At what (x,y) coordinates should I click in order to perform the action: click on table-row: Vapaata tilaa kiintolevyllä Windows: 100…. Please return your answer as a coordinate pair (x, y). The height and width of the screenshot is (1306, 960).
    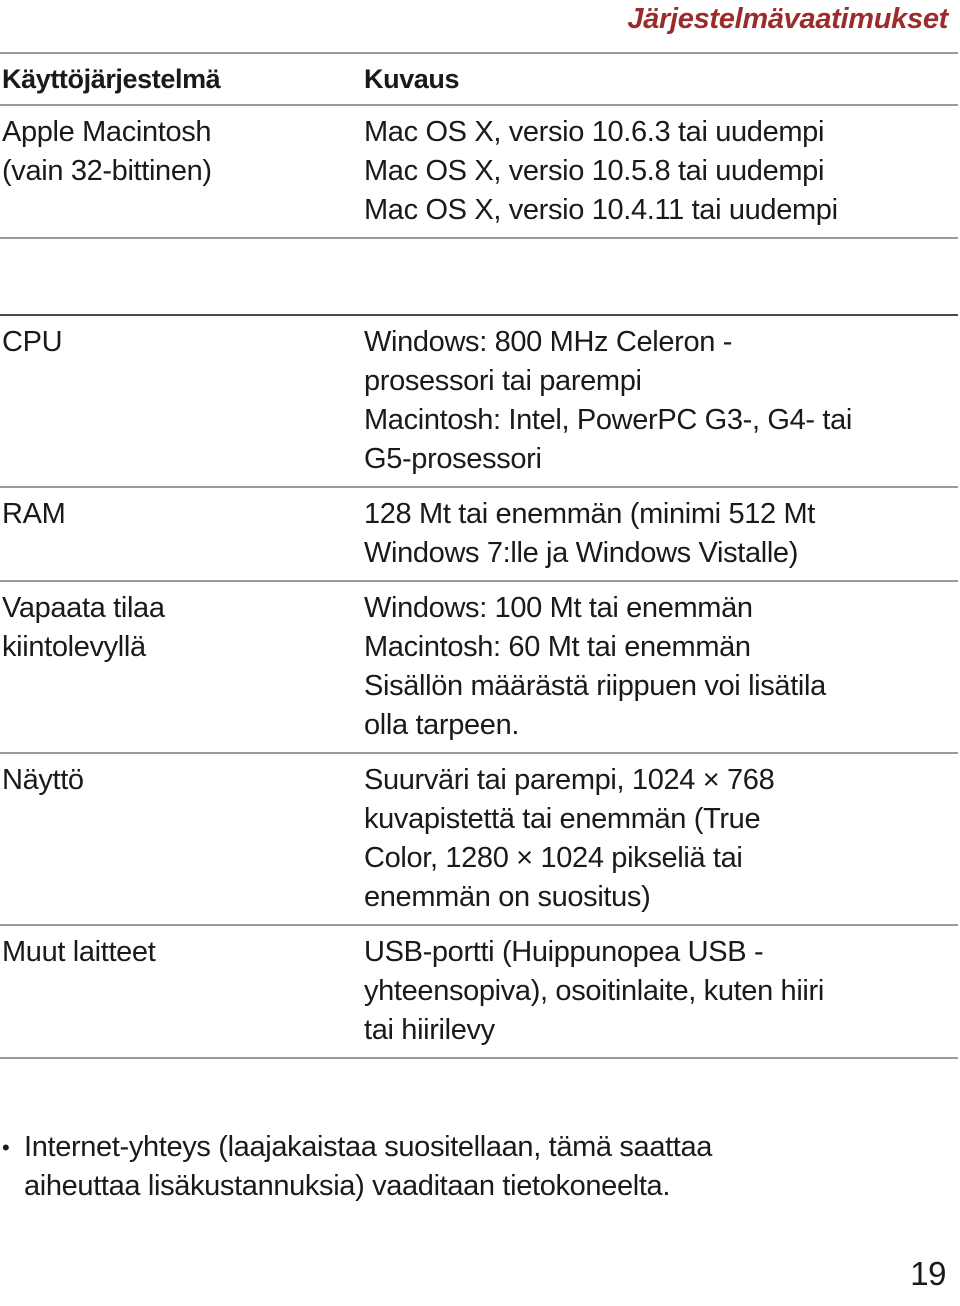
    Looking at the image, I should click on (479, 667).